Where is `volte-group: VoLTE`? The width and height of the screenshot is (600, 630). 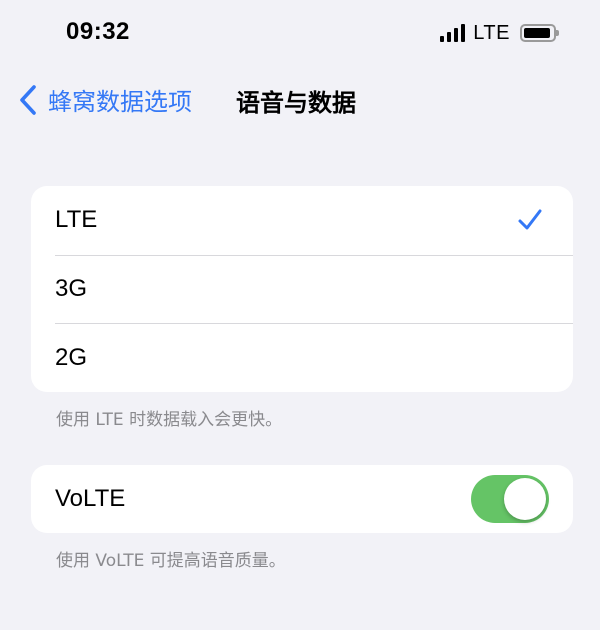
volte-group: VoLTE is located at coordinates (302, 499).